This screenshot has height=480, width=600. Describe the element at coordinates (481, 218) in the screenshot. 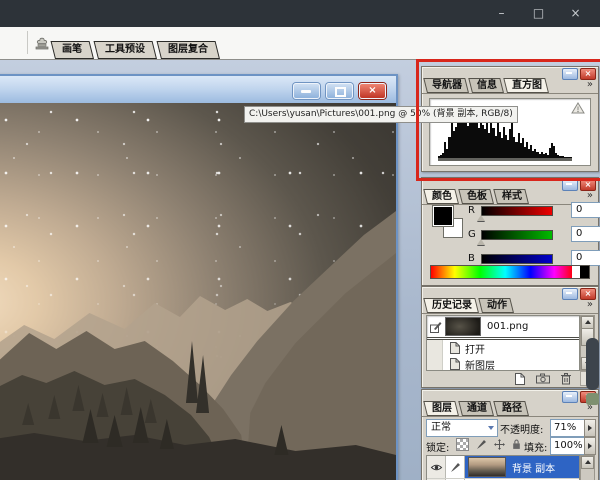

I see `red-slider-thumb-icon` at that location.